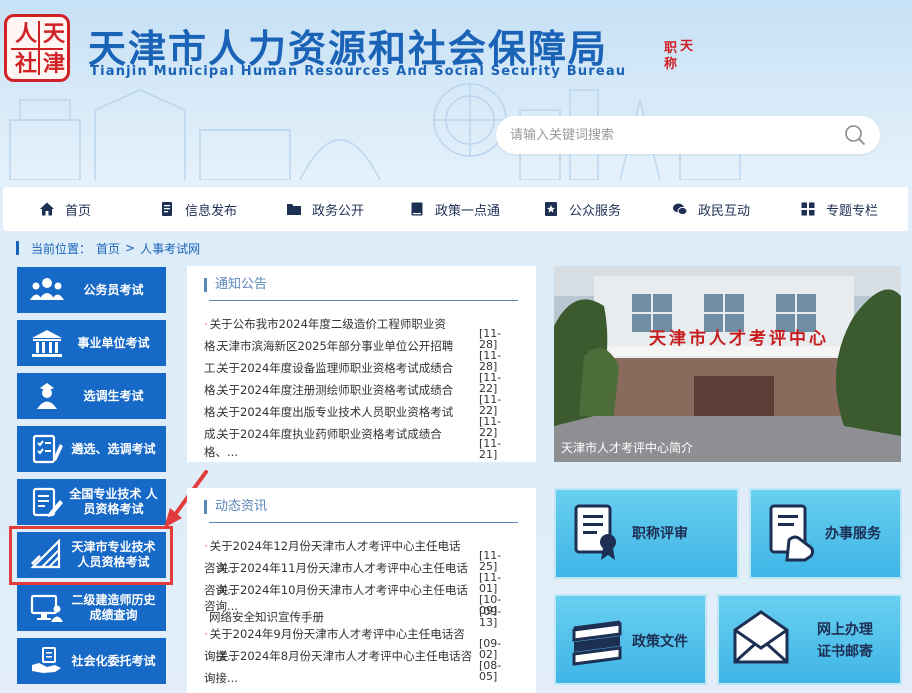 This screenshot has height=693, width=912. I want to click on hand-icon, so click(46, 660).